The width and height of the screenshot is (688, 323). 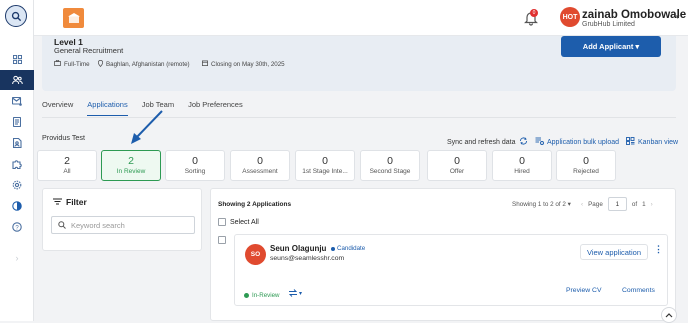 What do you see at coordinates (67, 165) in the screenshot?
I see `stage-card-all: 2 All` at bounding box center [67, 165].